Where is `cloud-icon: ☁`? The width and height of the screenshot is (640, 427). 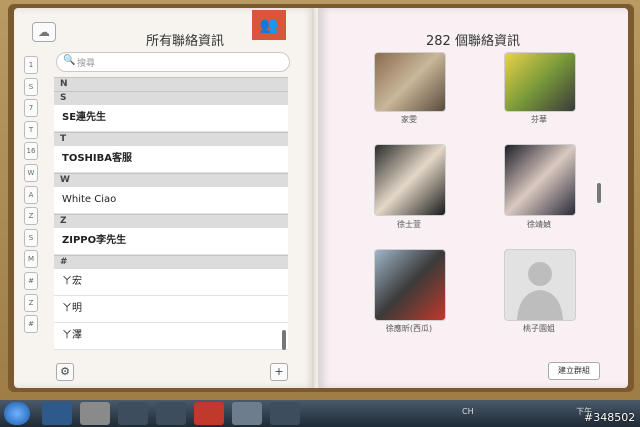 cloud-icon: ☁ is located at coordinates (44, 32).